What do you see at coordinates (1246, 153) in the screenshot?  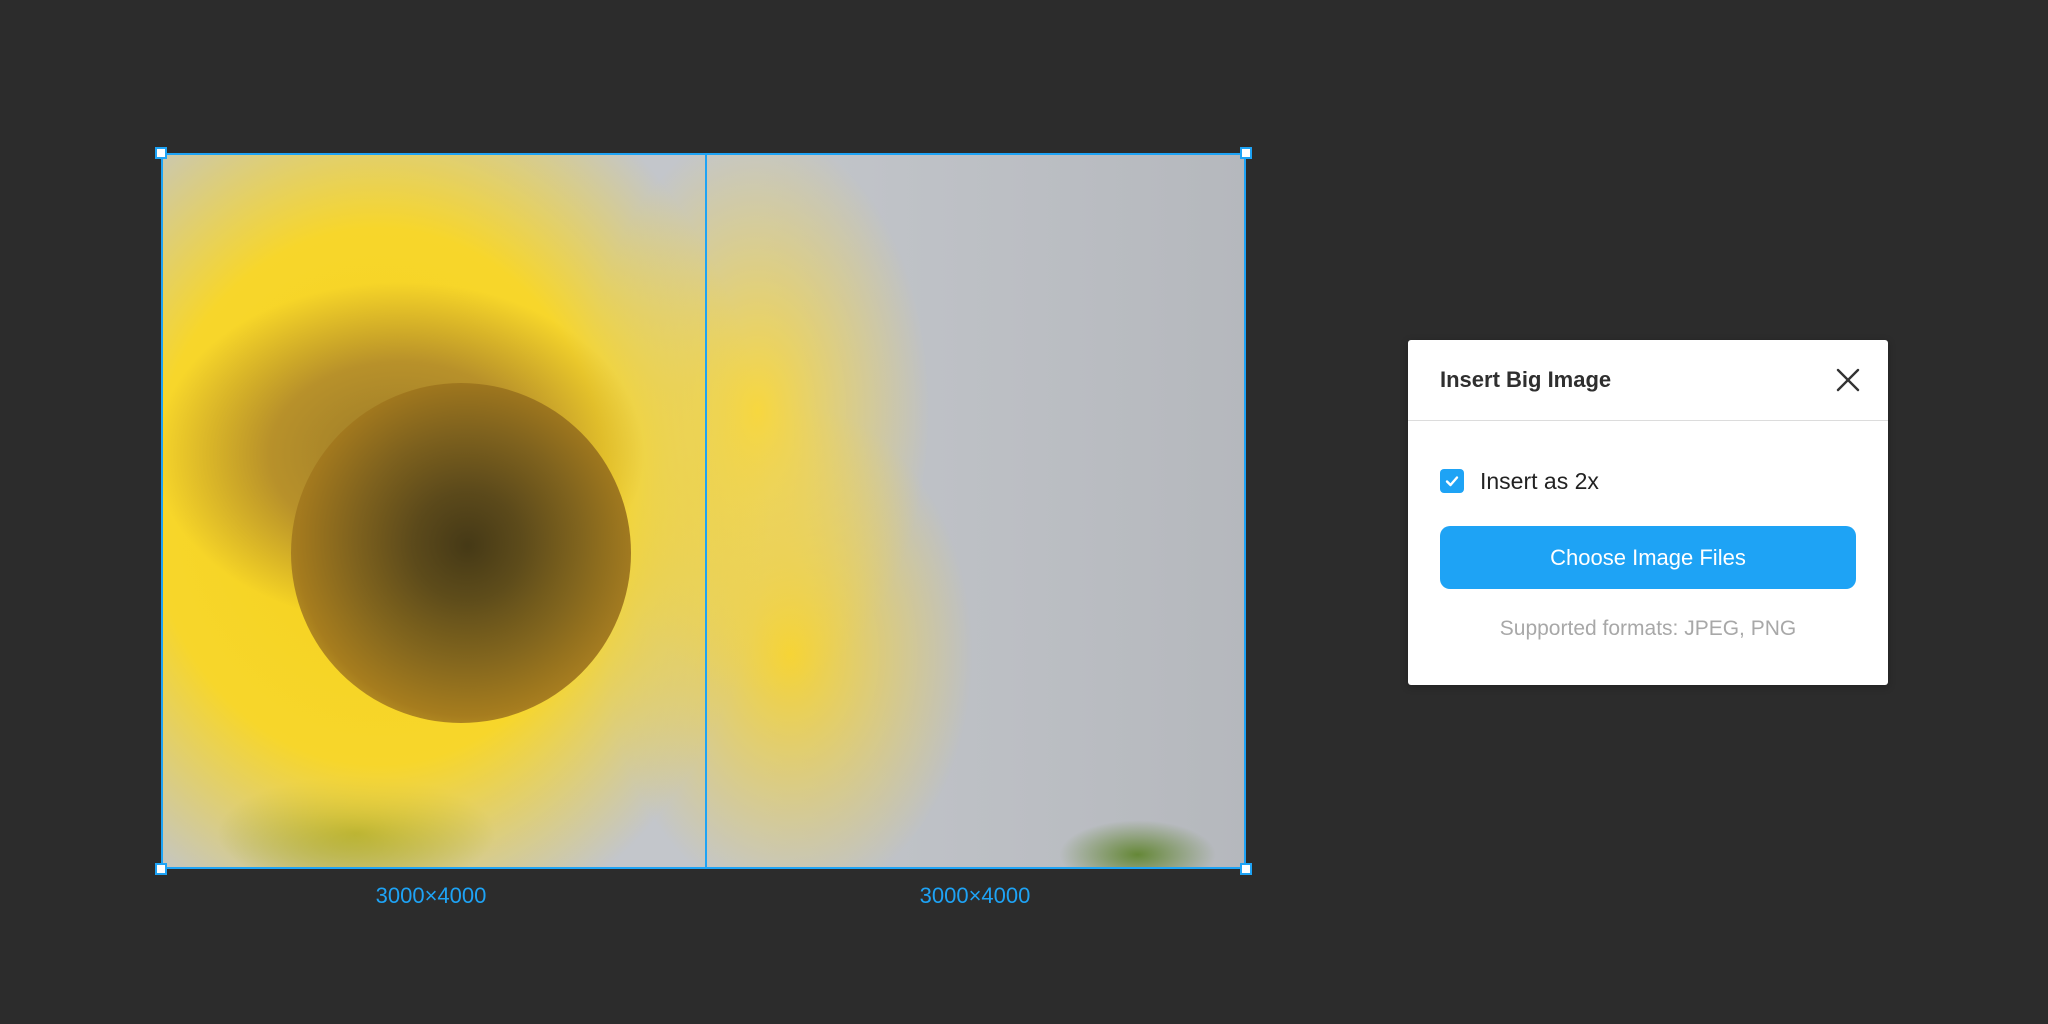 I see `resize-handle-top-right` at bounding box center [1246, 153].